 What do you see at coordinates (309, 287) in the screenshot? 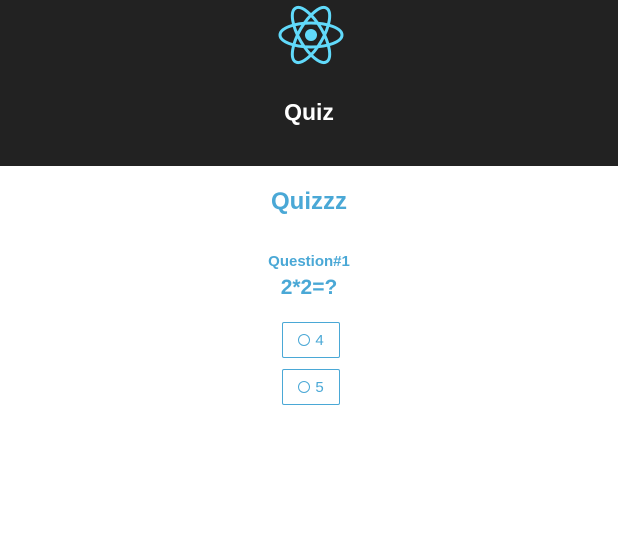
I see `question-text: 2*2=?` at bounding box center [309, 287].